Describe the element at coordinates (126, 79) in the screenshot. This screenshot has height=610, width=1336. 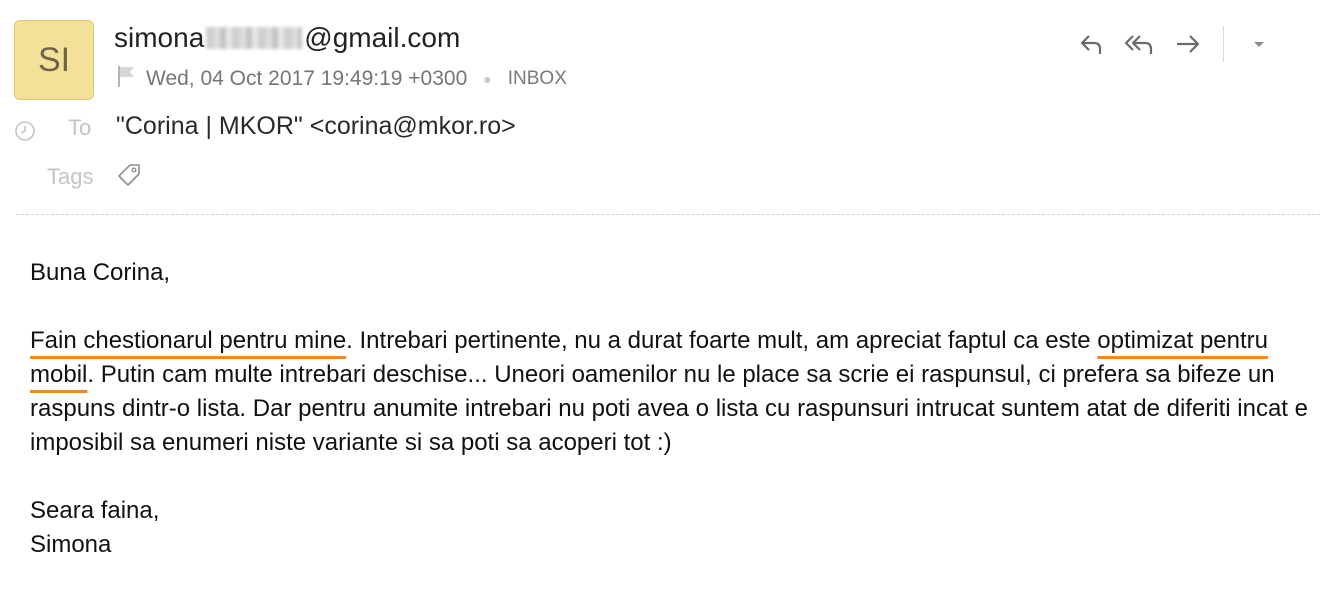
I see `flag-icon` at that location.